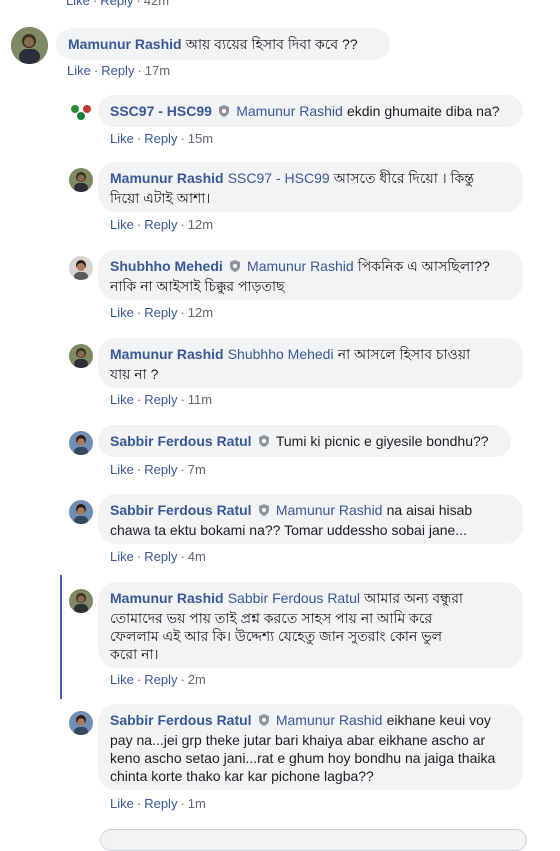  Describe the element at coordinates (403, 178) in the screenshot. I see `comment-text: আসতে ধীরে দিয়ো । কিন্তু` at that location.